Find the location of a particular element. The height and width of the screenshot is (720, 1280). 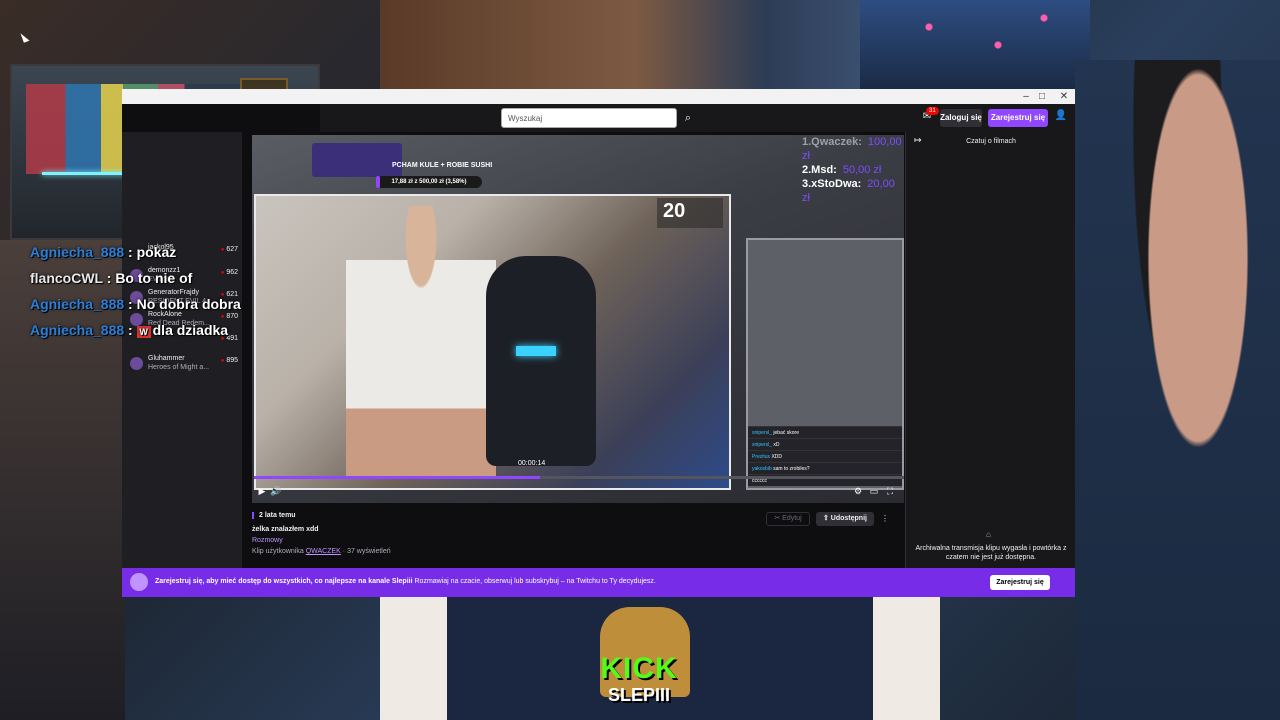

user-menu-icon: 👤 is located at coordinates (1061, 118).